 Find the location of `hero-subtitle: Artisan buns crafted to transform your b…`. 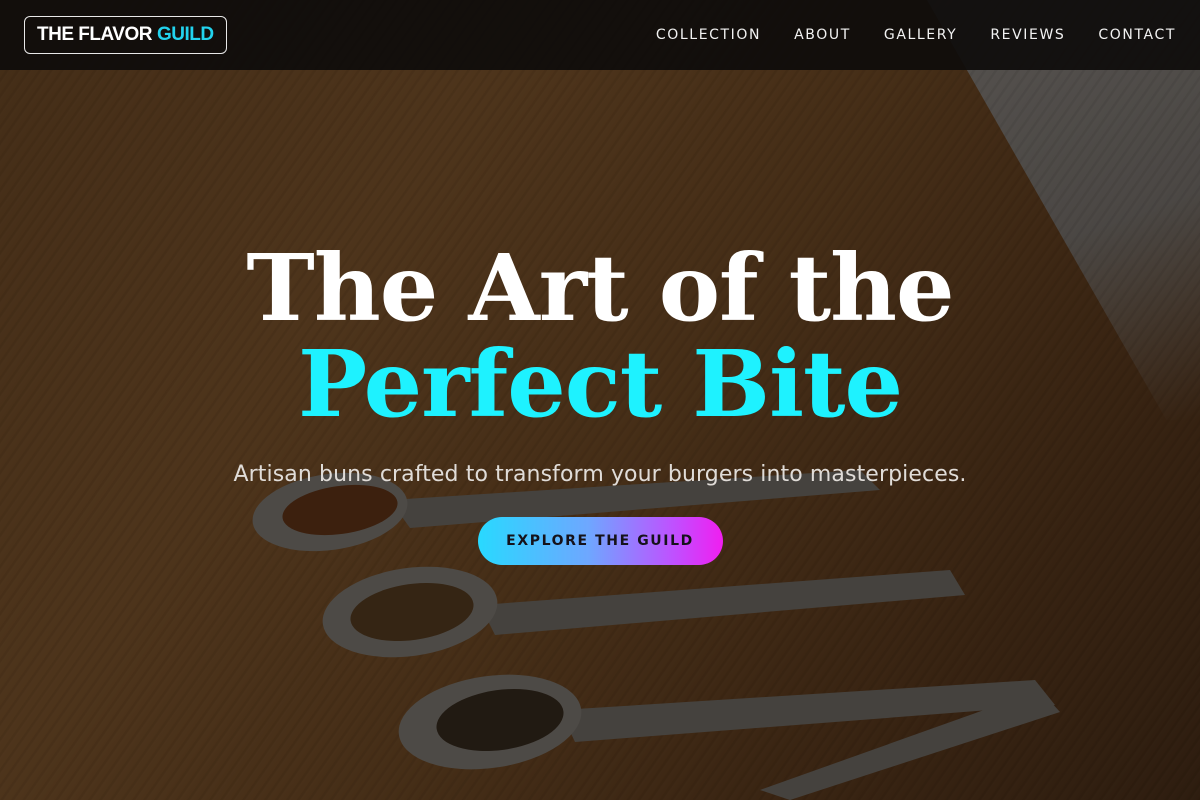

hero-subtitle: Artisan buns crafted to transform your b… is located at coordinates (600, 474).